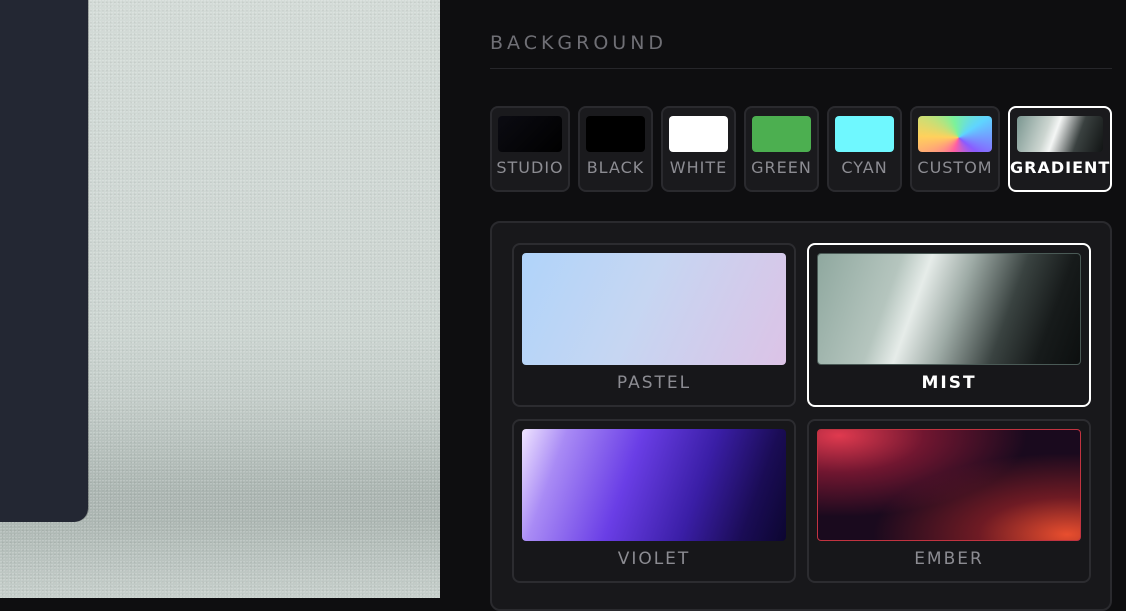 This screenshot has width=1126, height=611. Describe the element at coordinates (781, 134) in the screenshot. I see `green-color-chip` at that location.